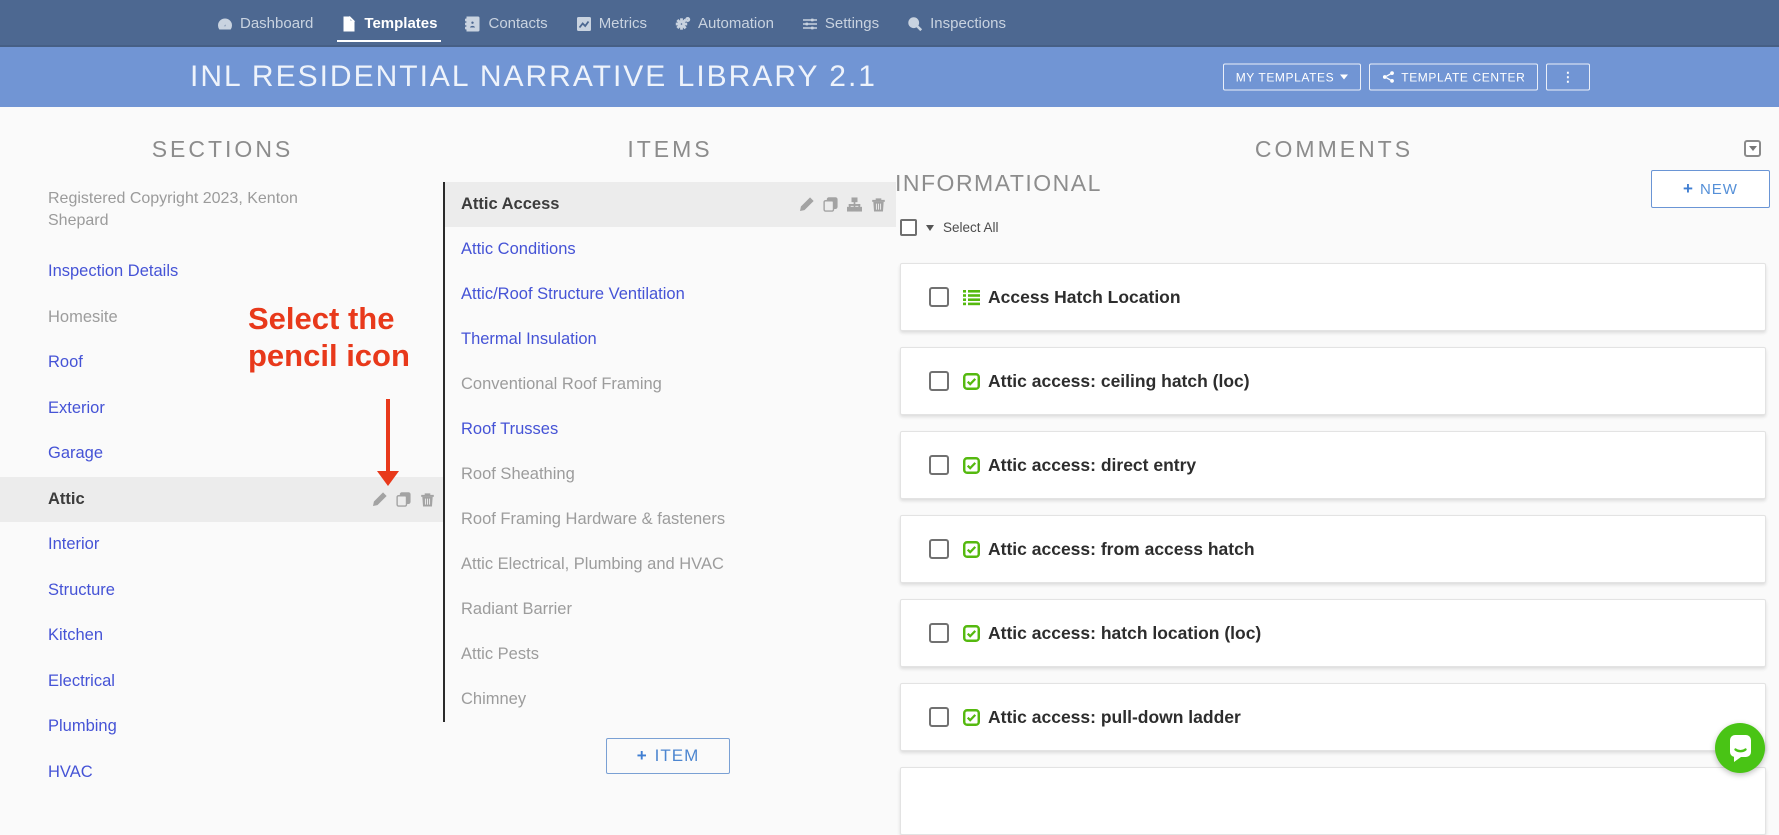 The image size is (1779, 835). Describe the element at coordinates (1333, 297) in the screenshot. I see `comment-card: Access Hatch Location` at that location.